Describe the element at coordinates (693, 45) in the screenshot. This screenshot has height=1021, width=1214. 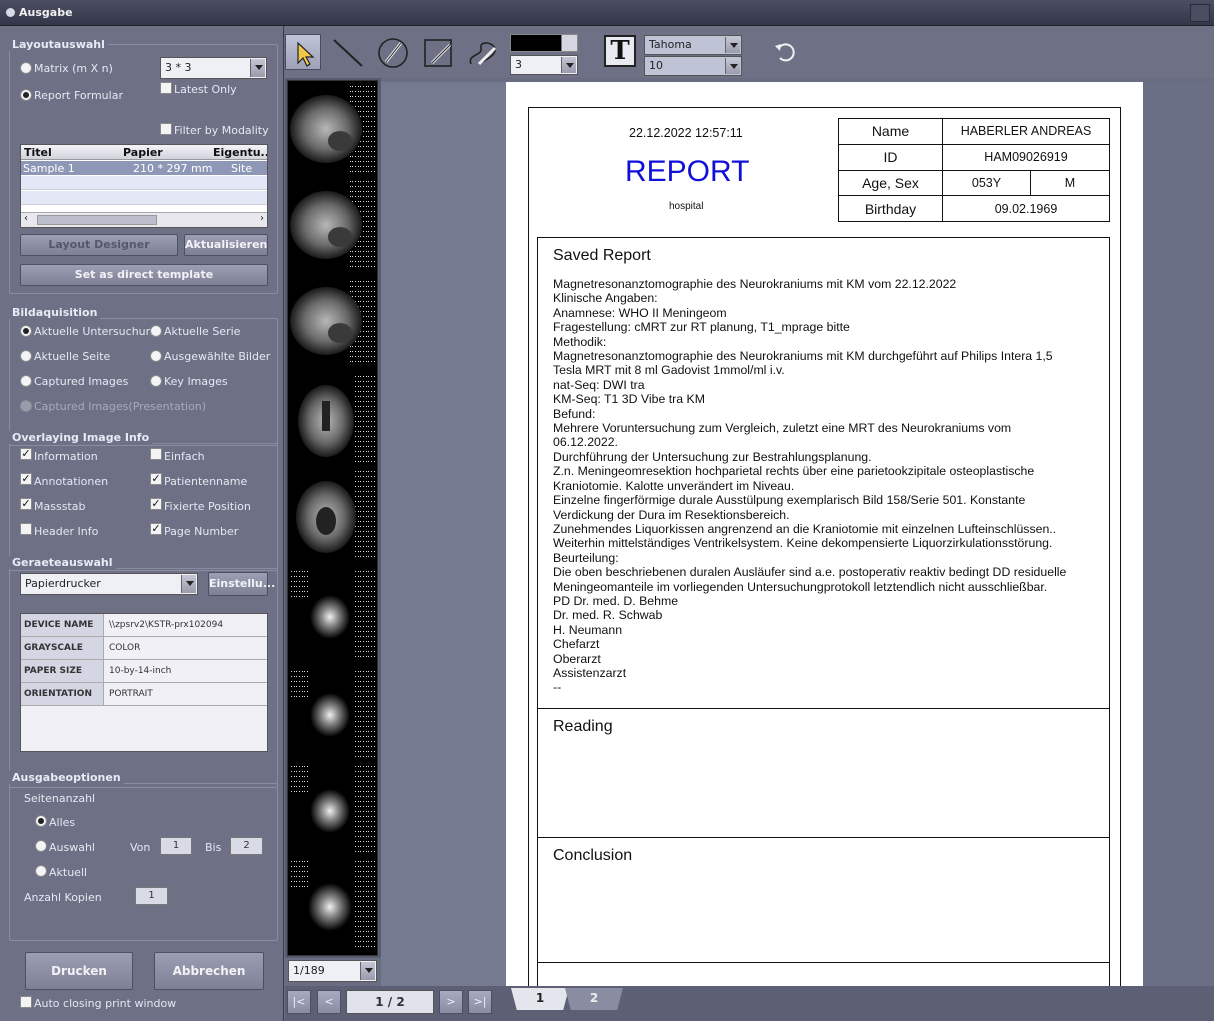
I see `font-combo: Tahoma` at that location.